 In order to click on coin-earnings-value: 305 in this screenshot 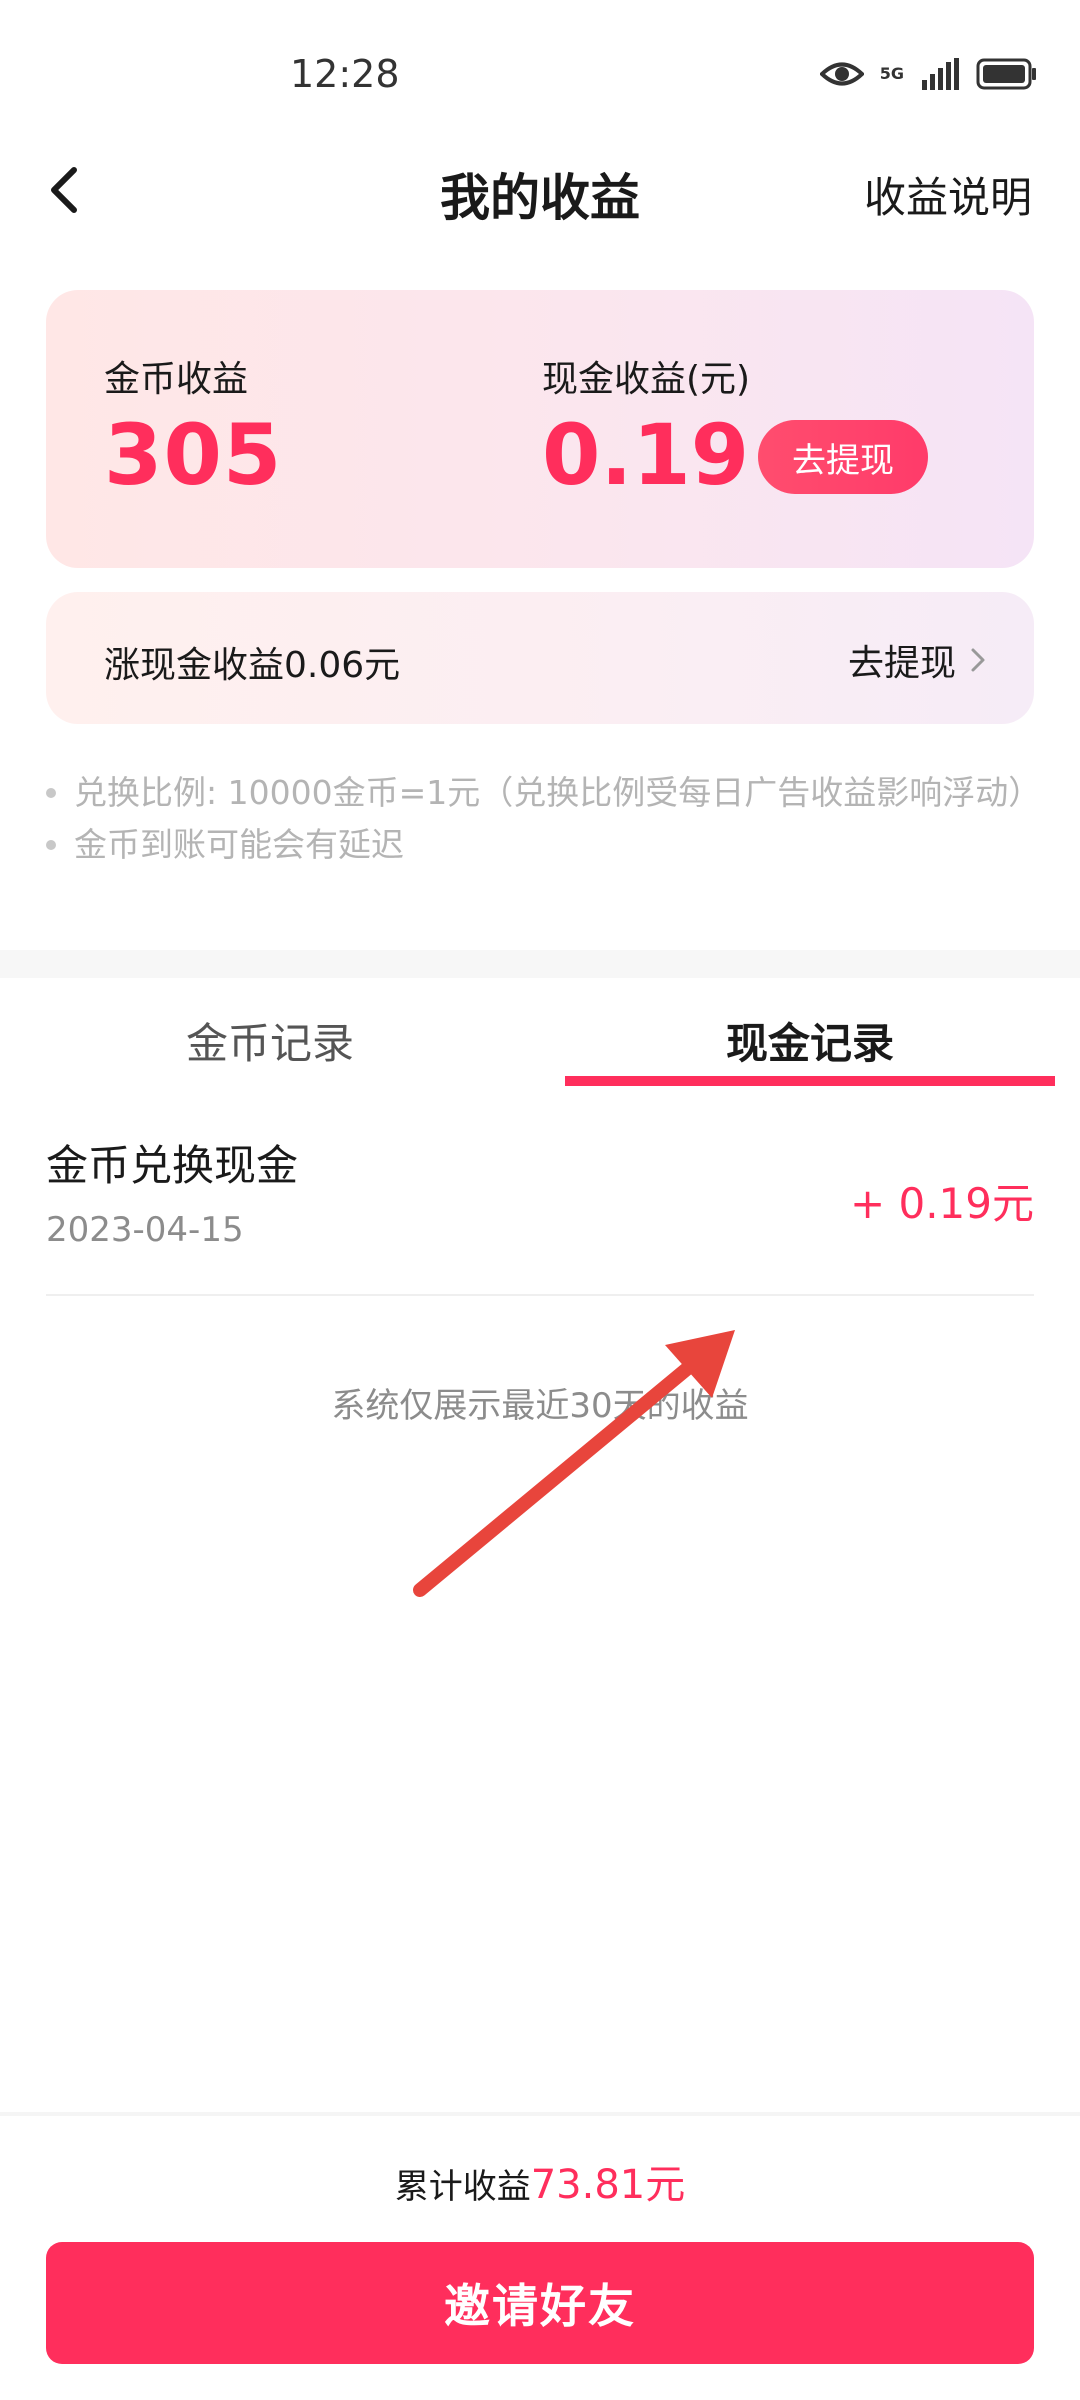, I will do `click(193, 455)`.